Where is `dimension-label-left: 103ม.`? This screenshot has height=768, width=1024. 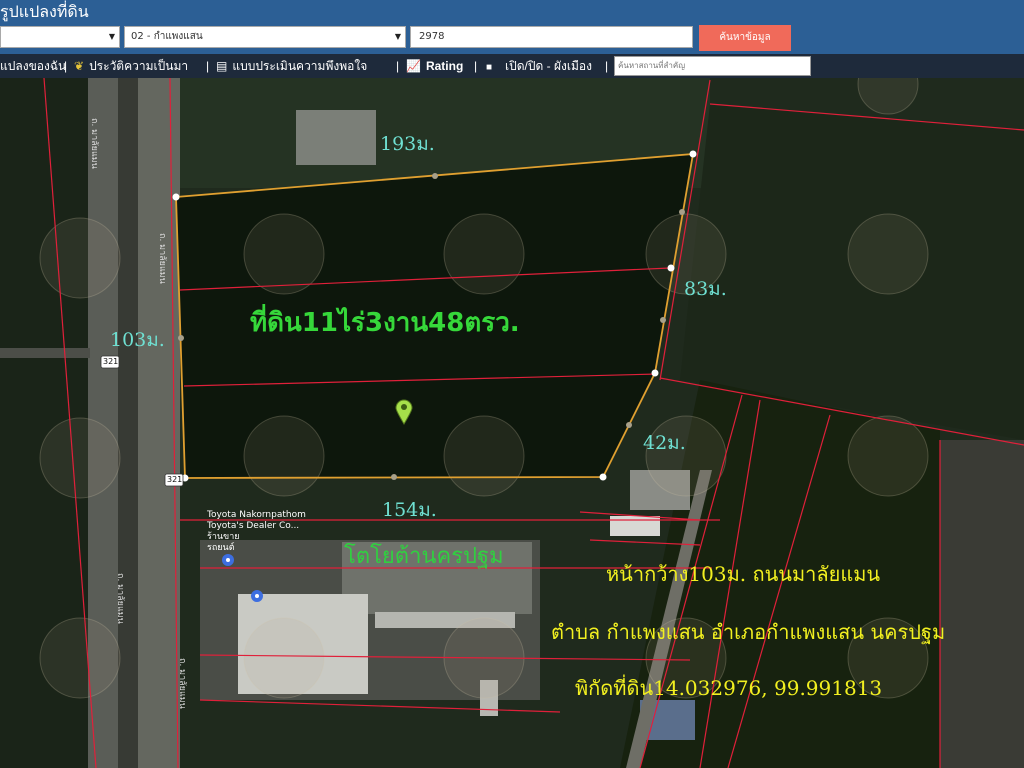 dimension-label-left: 103ม. is located at coordinates (137, 340).